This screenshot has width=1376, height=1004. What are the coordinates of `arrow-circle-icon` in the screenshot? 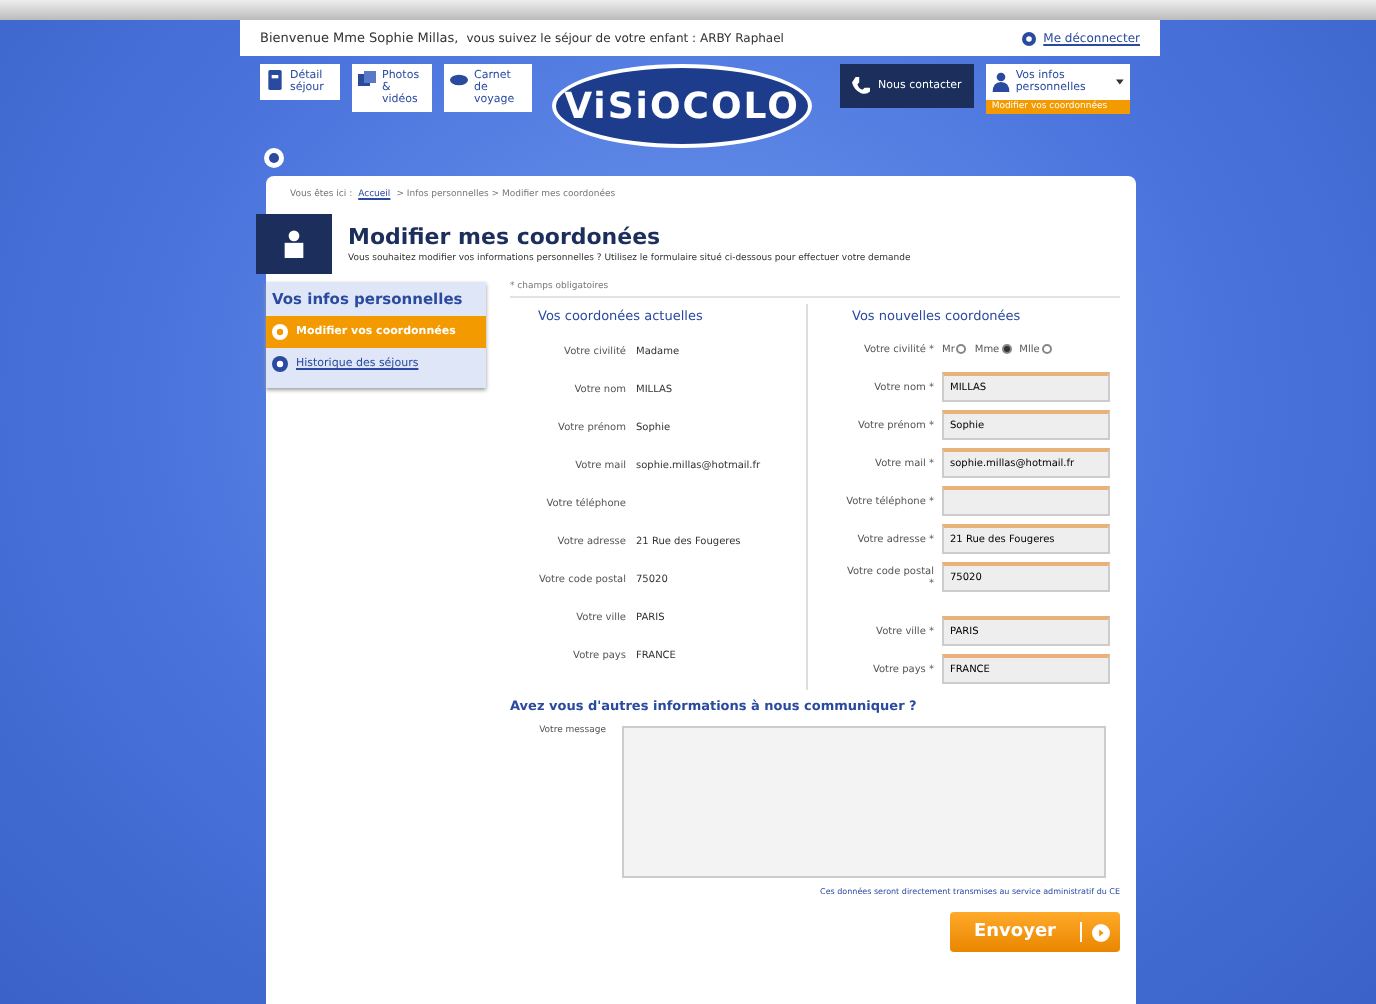 It's located at (1101, 932).